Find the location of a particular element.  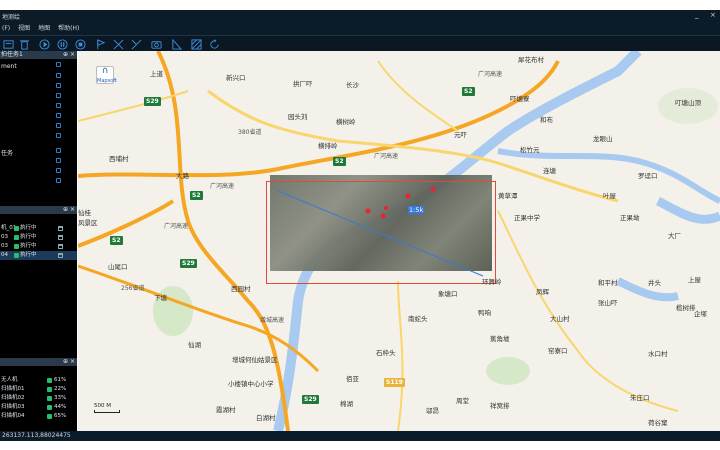

line-flags-icon is located at coordinates (136, 44).